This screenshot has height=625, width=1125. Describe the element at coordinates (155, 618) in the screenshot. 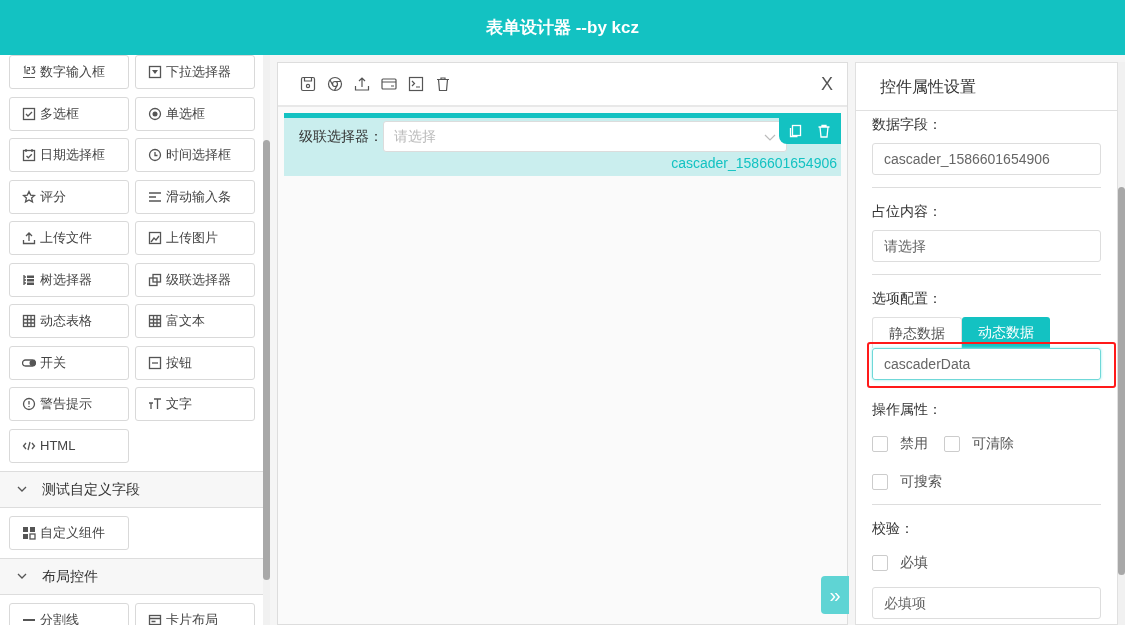

I see `card-icon` at that location.